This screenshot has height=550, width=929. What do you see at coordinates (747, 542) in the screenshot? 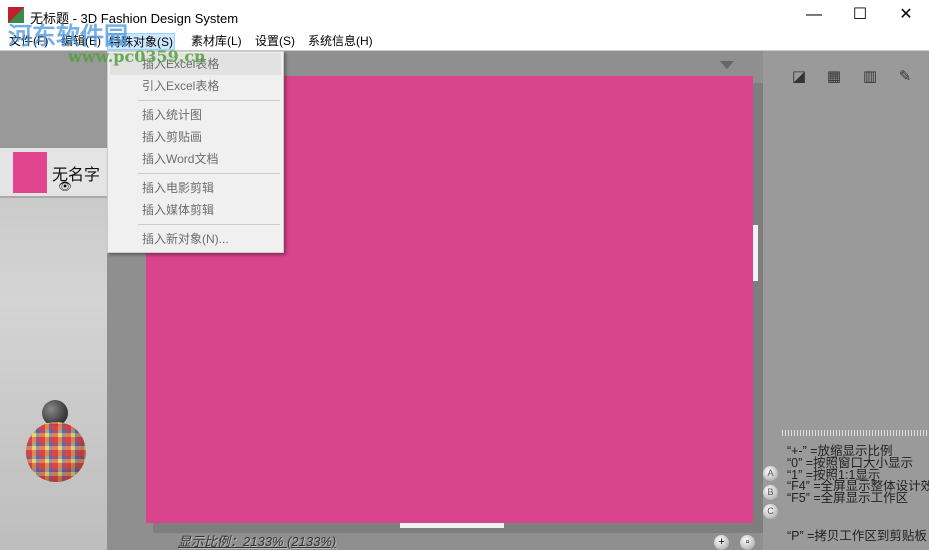
I see `stop-icon: ▫` at bounding box center [747, 542].